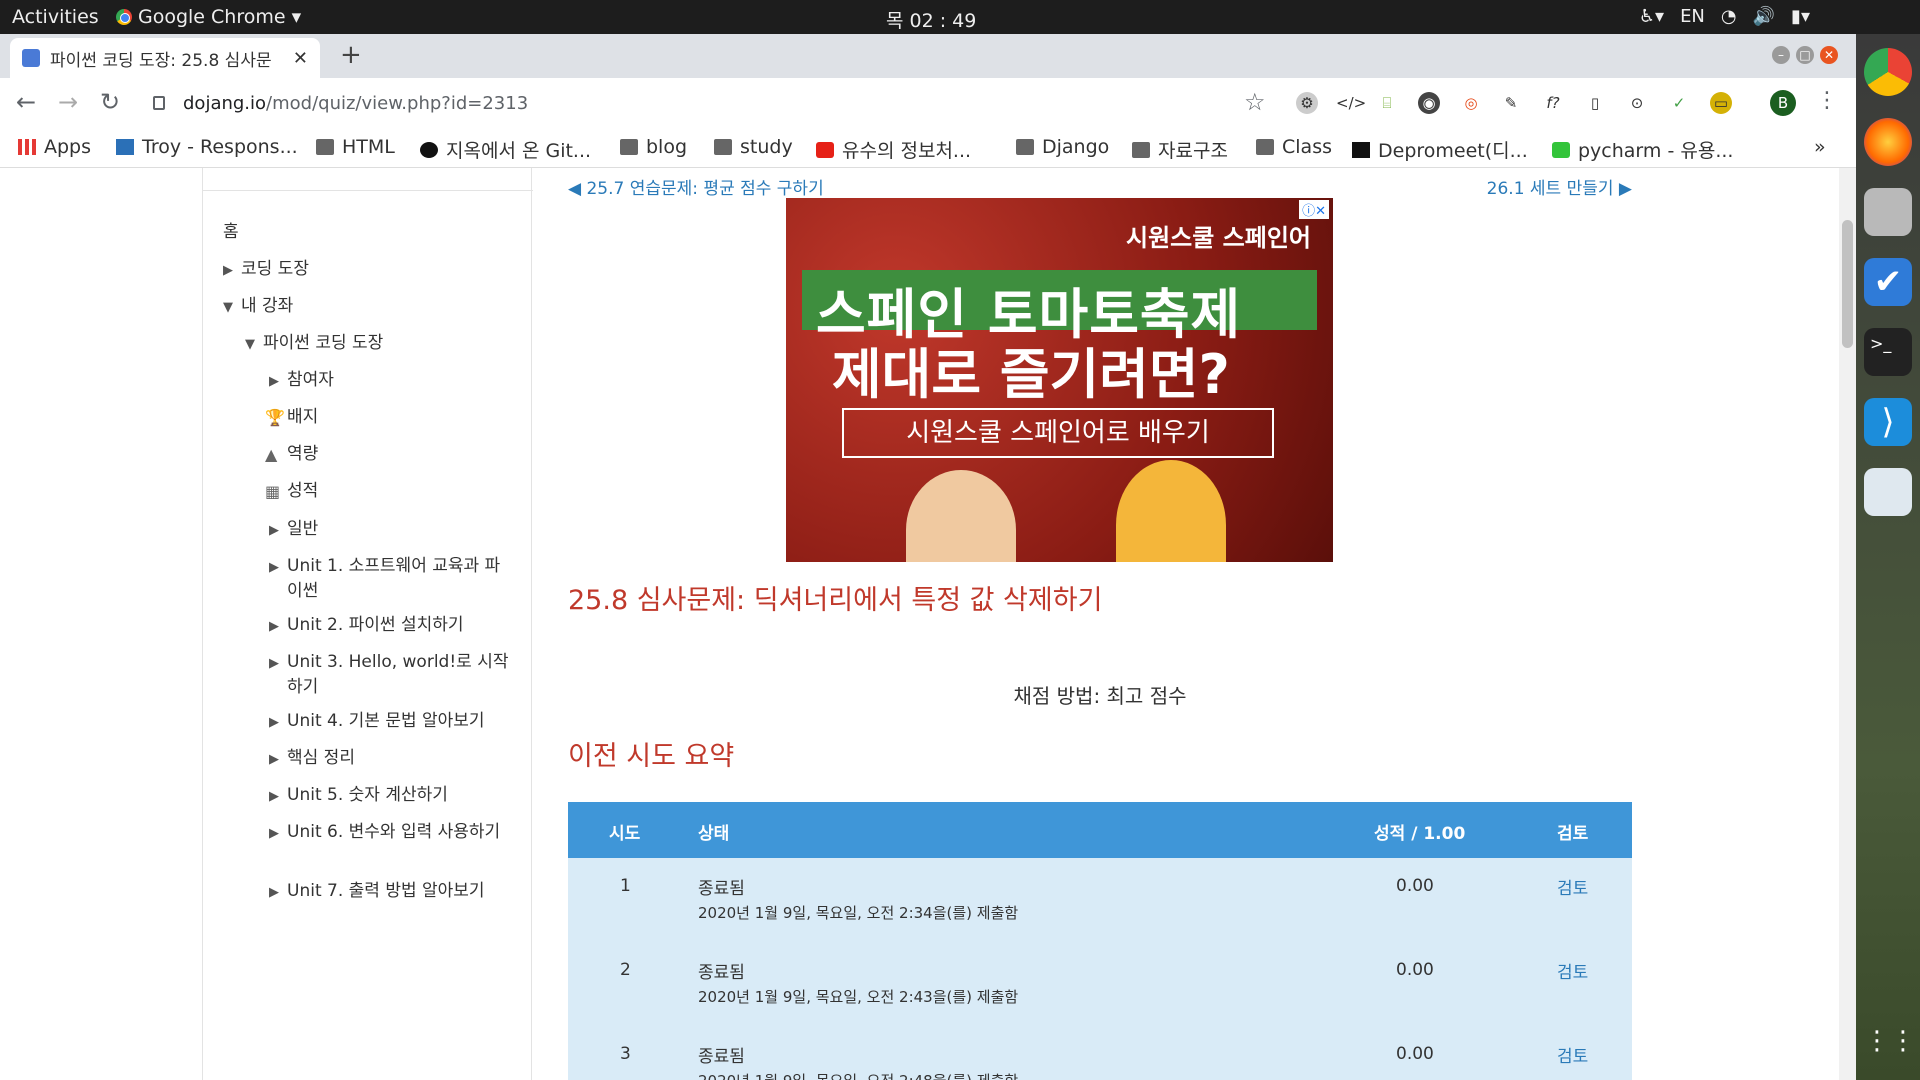 The image size is (1920, 1080). What do you see at coordinates (55, 17) in the screenshot?
I see `activities-button: Activities` at bounding box center [55, 17].